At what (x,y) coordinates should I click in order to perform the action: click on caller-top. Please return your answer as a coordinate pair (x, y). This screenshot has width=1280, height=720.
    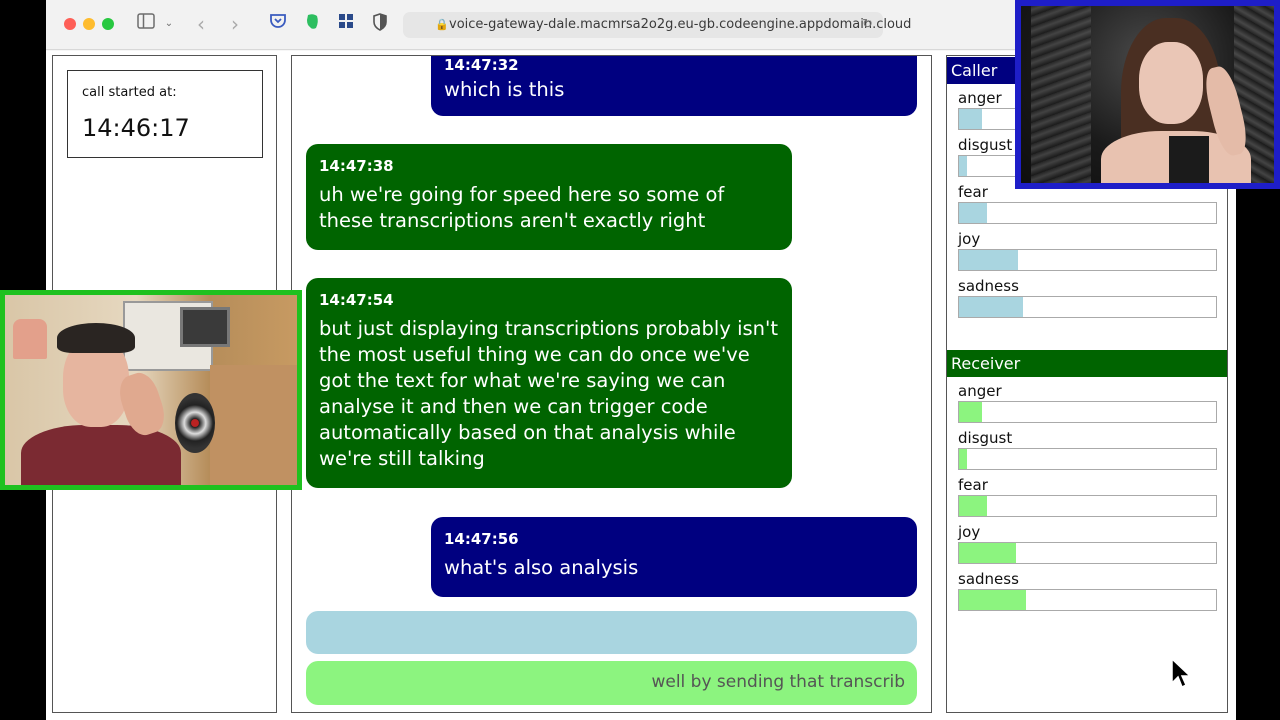
    Looking at the image, I should click on (1189, 159).